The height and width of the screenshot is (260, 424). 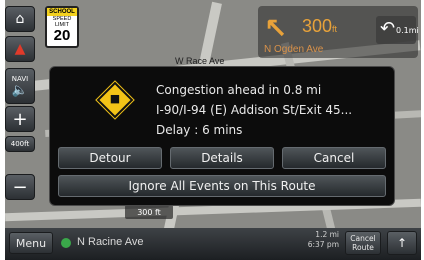 What do you see at coordinates (62, 35) in the screenshot?
I see `speed-limit-value: 20` at bounding box center [62, 35].